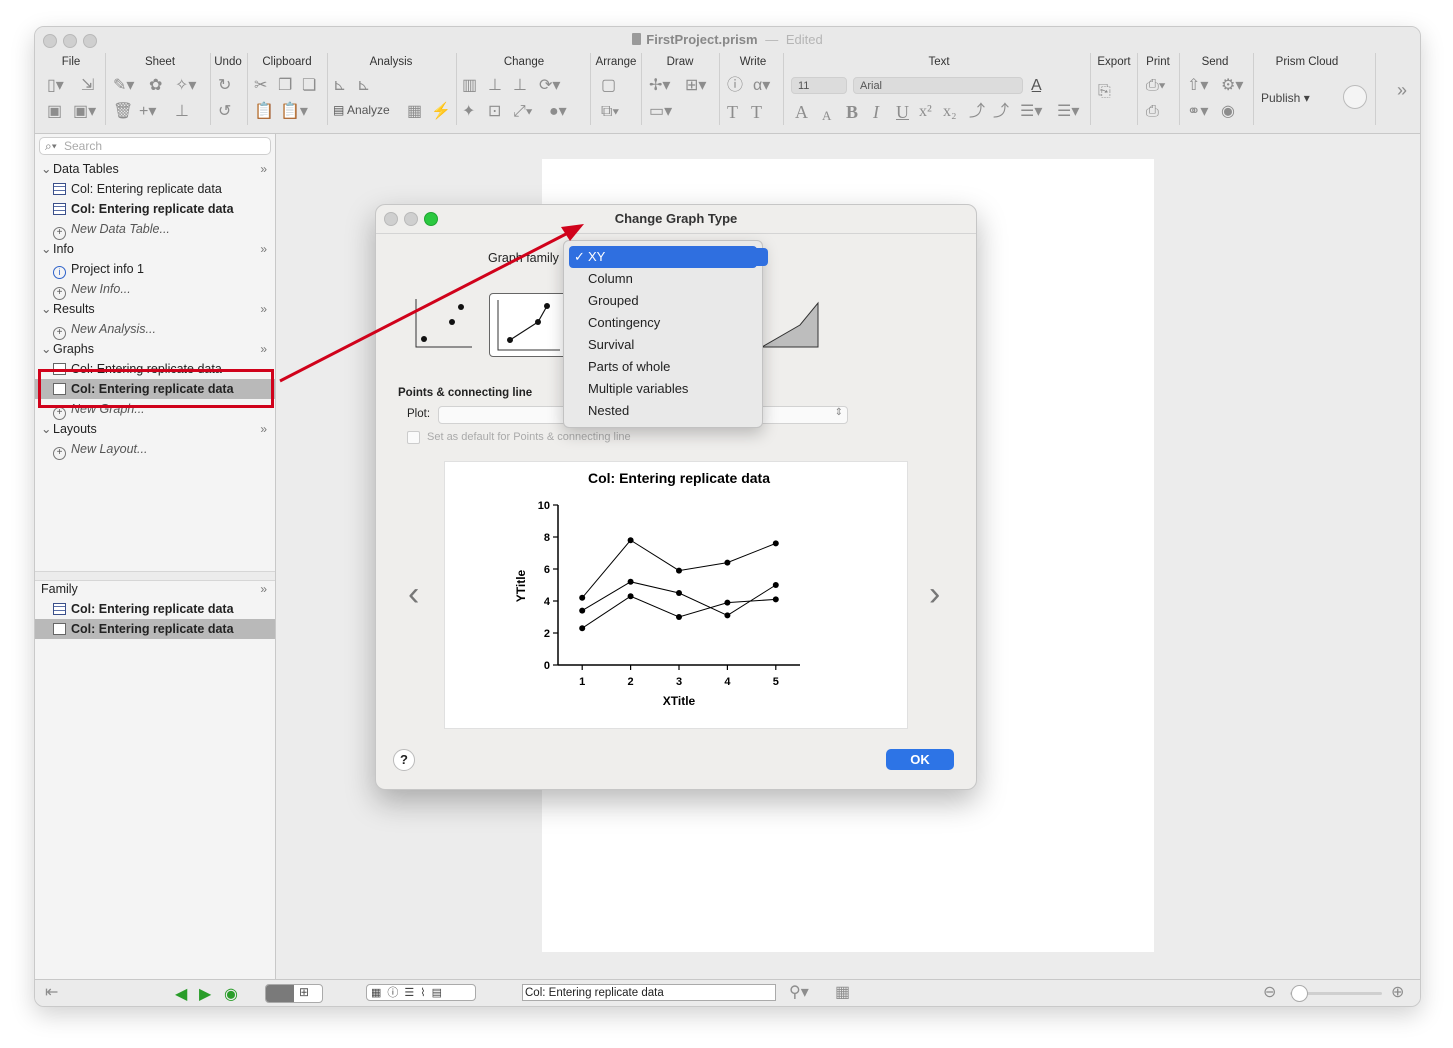 The width and height of the screenshot is (1453, 1048). I want to click on dropdown-option-xy: ✓ XY, so click(663, 257).